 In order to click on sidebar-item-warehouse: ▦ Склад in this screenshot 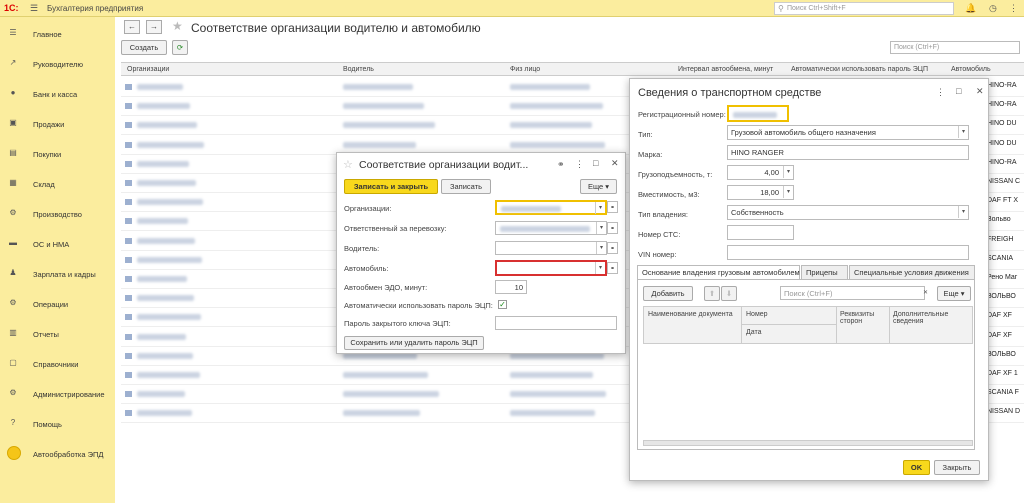, I will do `click(57, 184)`.